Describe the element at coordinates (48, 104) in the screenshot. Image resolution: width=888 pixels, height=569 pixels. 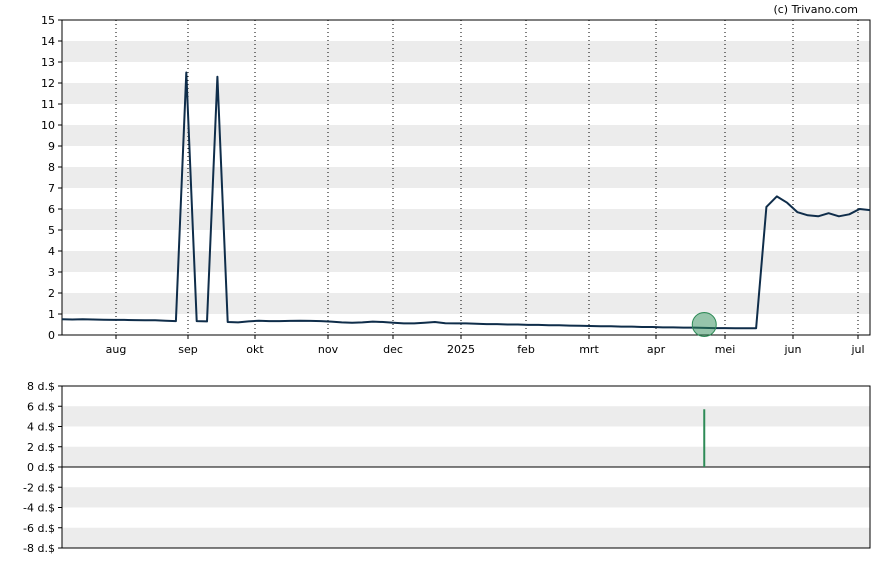
I see `top-chart-y-tick-label: 11` at that location.